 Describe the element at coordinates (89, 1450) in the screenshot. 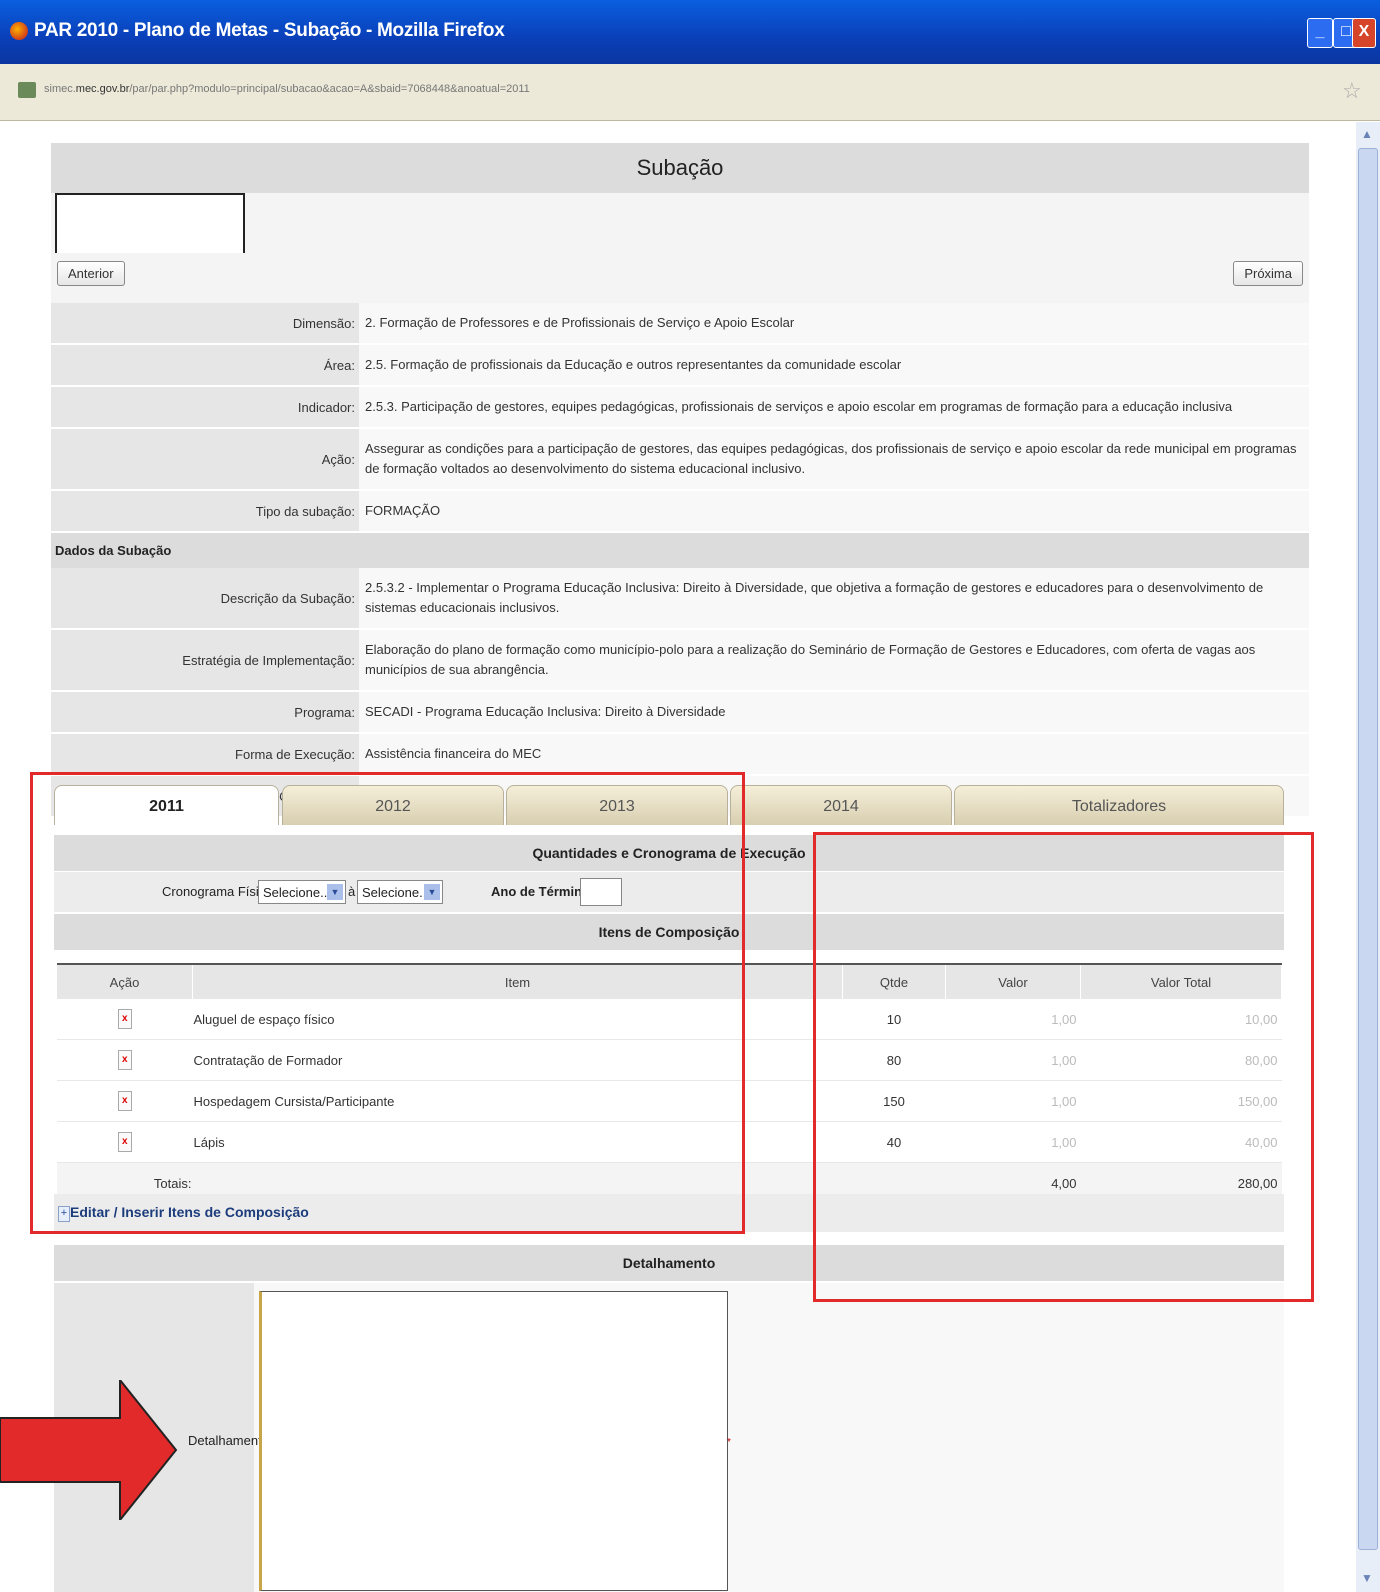

I see `annotation-arrow-icon` at that location.